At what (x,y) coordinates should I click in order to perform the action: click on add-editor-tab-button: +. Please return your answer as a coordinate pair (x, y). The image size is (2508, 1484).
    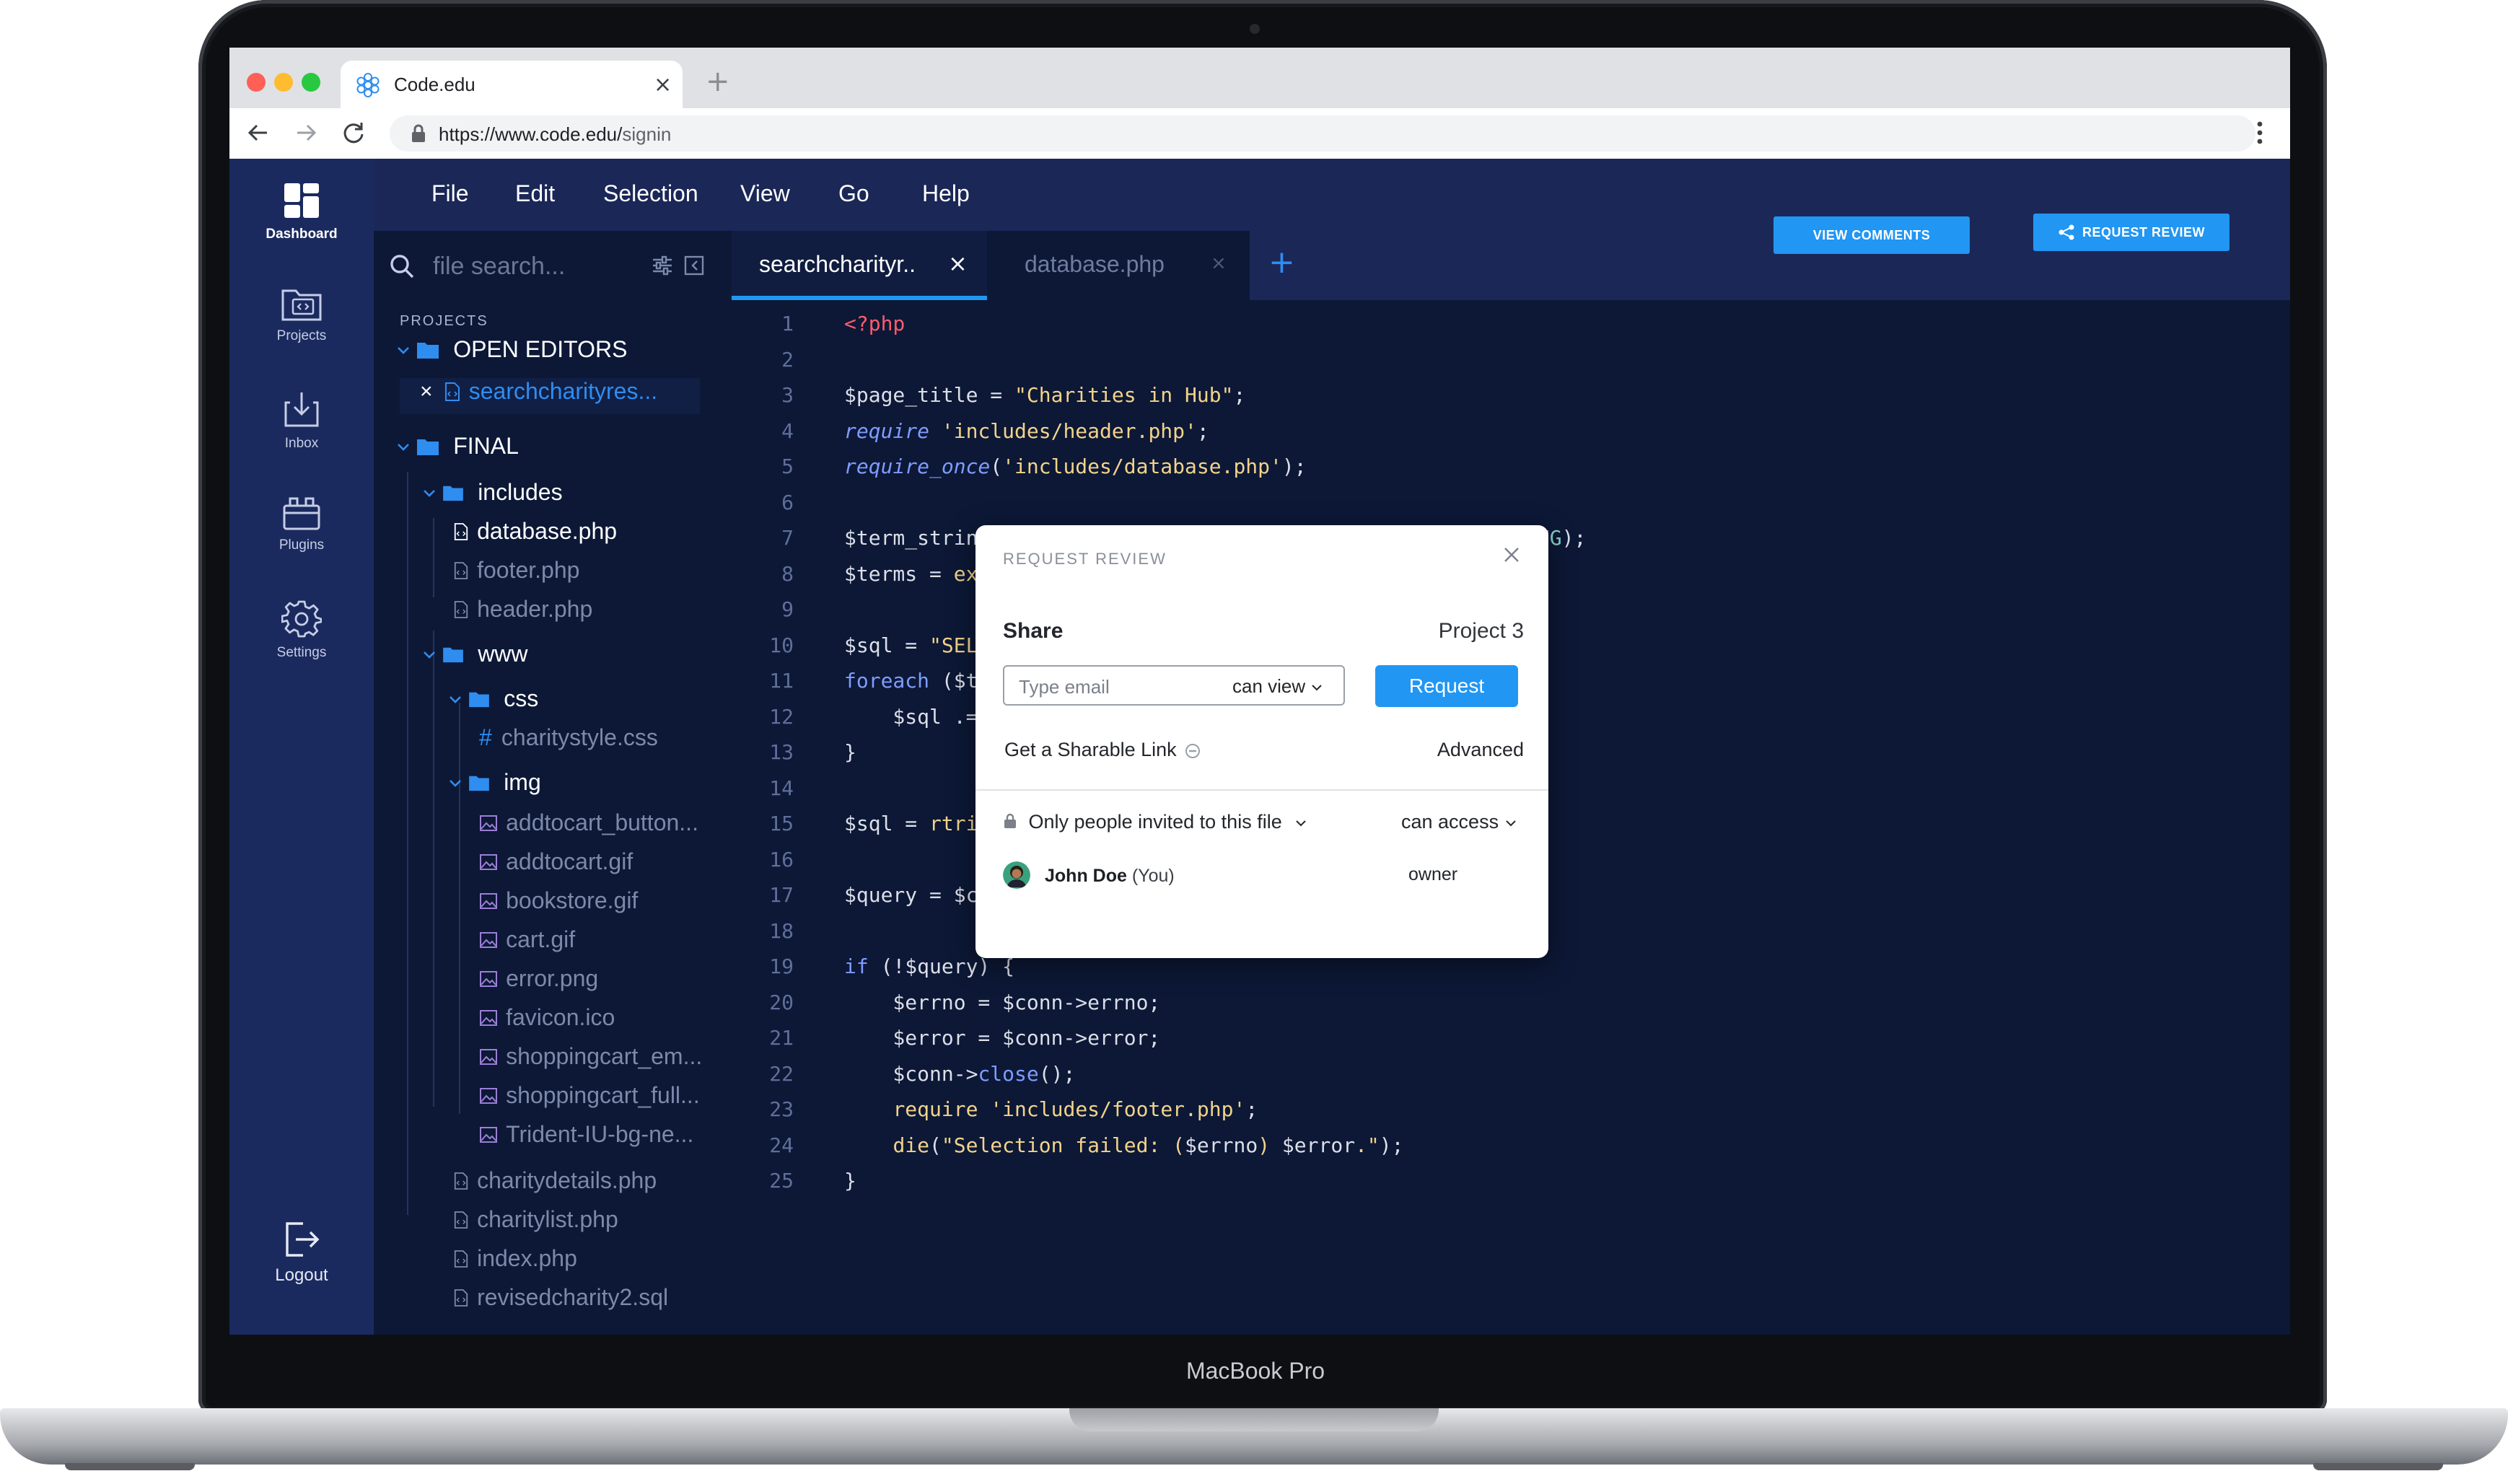
    Looking at the image, I should click on (1281, 262).